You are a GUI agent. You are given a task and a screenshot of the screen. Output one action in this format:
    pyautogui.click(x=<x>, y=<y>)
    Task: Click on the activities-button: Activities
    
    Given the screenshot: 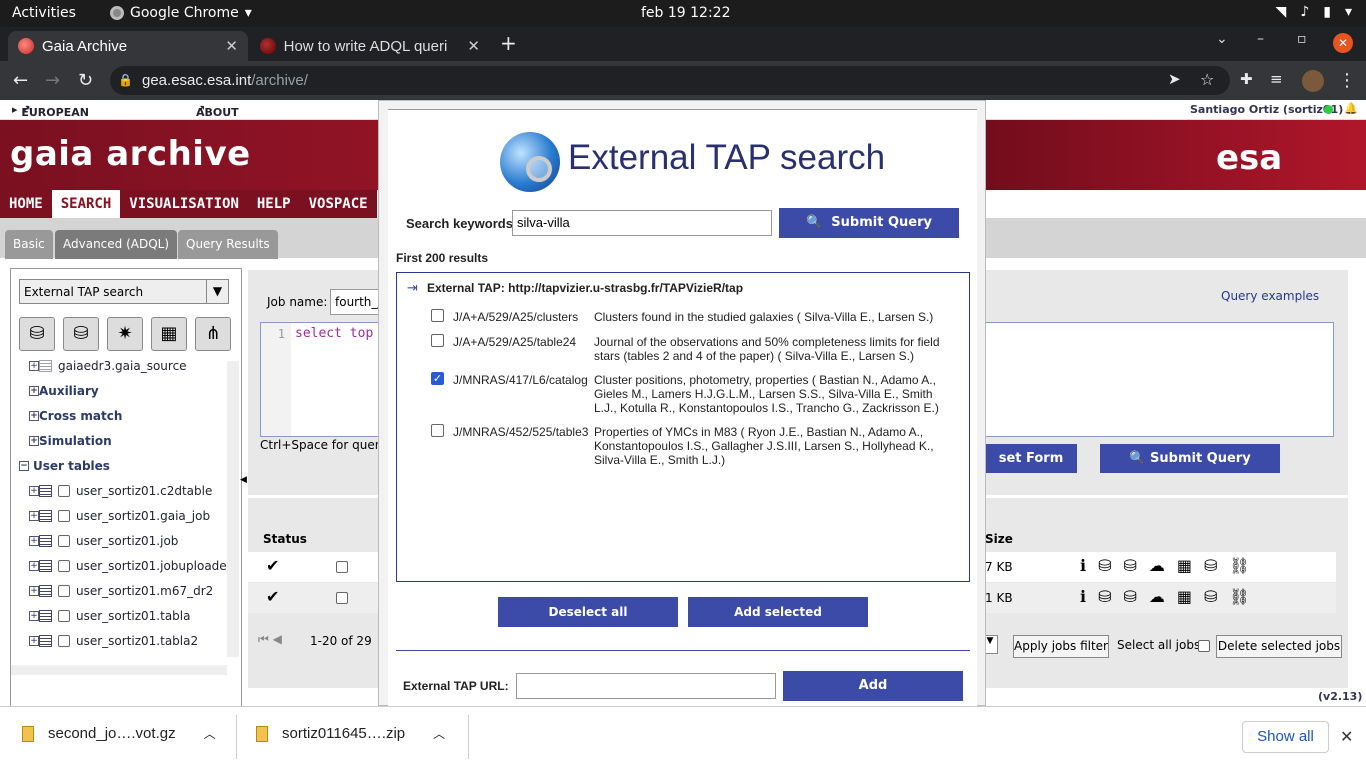 What is the action you would take?
    pyautogui.click(x=44, y=13)
    